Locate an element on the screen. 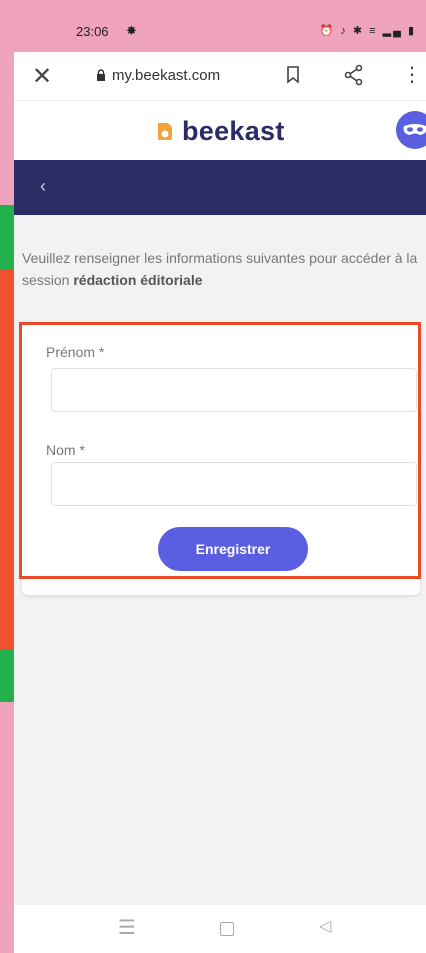  status-icons: ⏰ ♪ ✱ ≡ ▂▄ ▮ is located at coordinates (367, 31).